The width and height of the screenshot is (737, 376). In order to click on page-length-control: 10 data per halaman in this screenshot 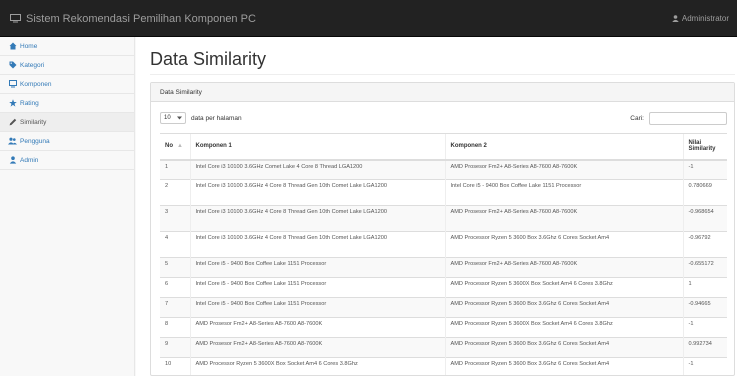, I will do `click(201, 118)`.